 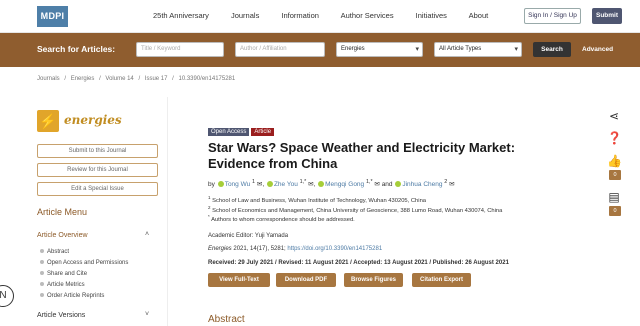 I want to click on author-jinhua-cheng: Jinhua Cheng, so click(x=422, y=184).